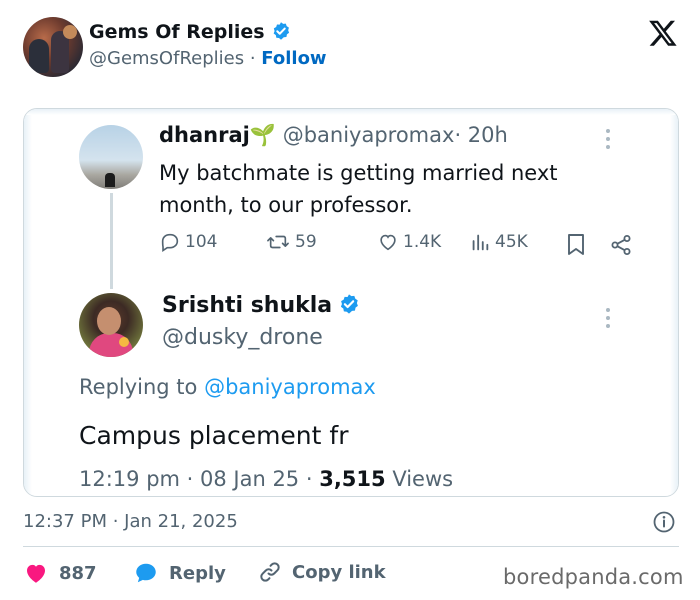  Describe the element at coordinates (53, 47) in the screenshot. I see `author-avatar` at that location.